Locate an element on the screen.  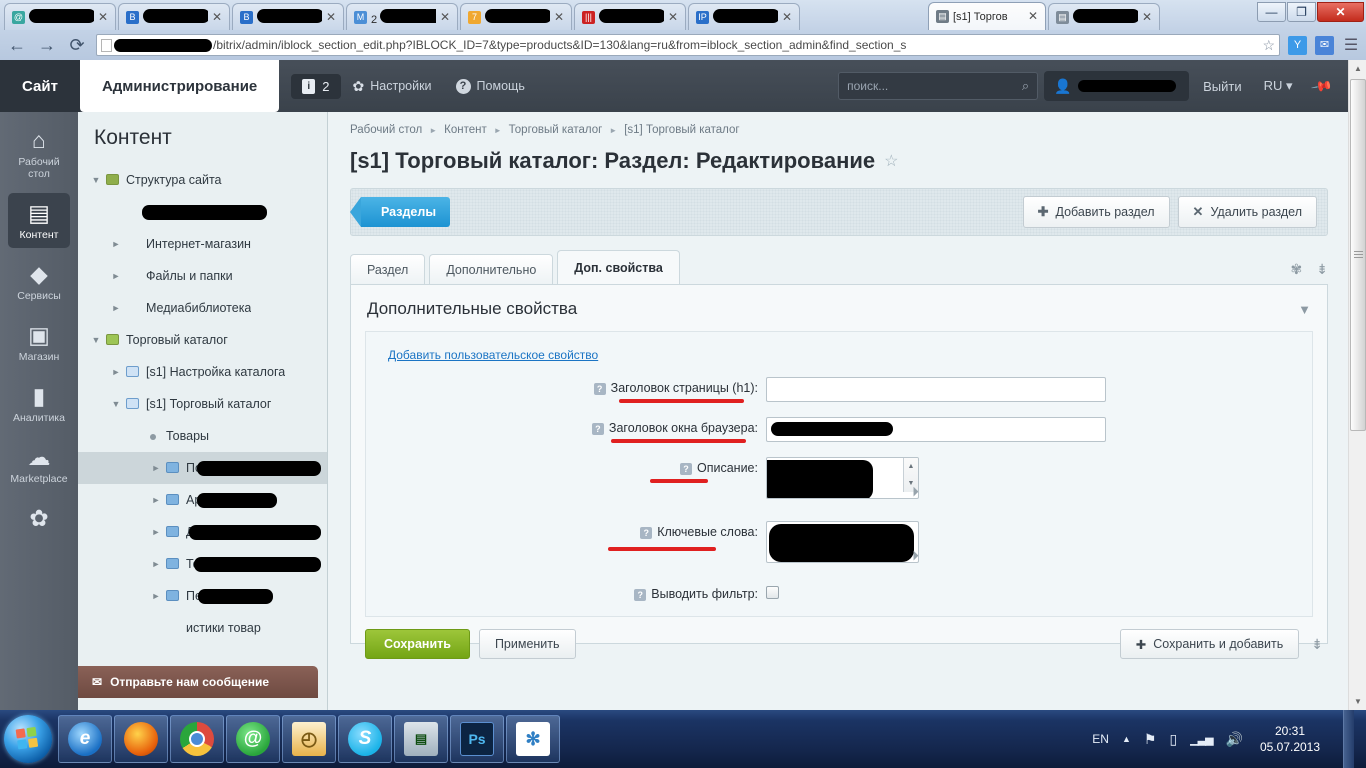
tree-node: ► Пе is located at coordinates (202, 596).